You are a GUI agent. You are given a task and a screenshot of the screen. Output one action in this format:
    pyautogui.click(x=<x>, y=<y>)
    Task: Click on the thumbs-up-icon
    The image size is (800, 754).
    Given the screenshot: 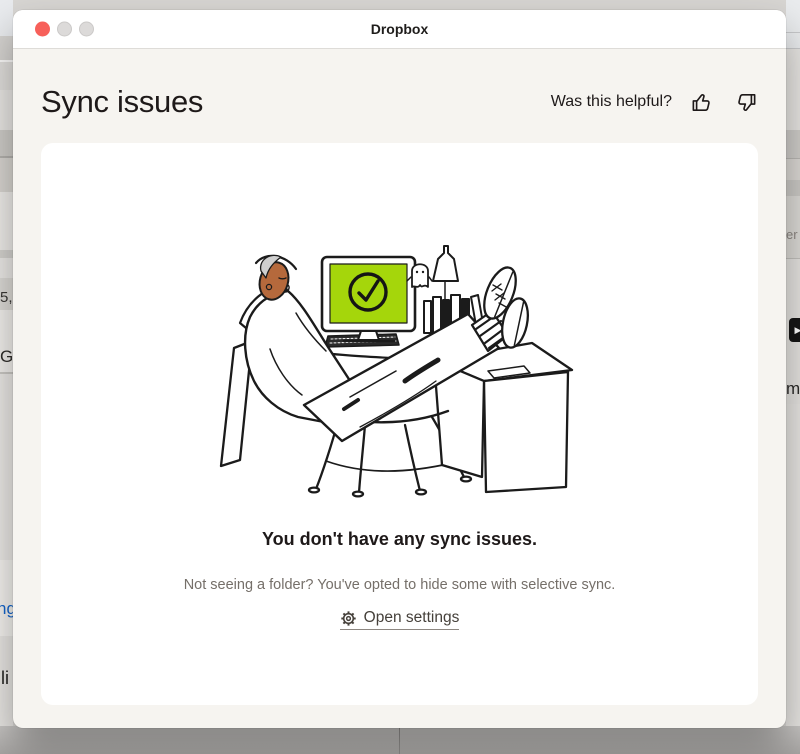 What is the action you would take?
    pyautogui.click(x=701, y=102)
    